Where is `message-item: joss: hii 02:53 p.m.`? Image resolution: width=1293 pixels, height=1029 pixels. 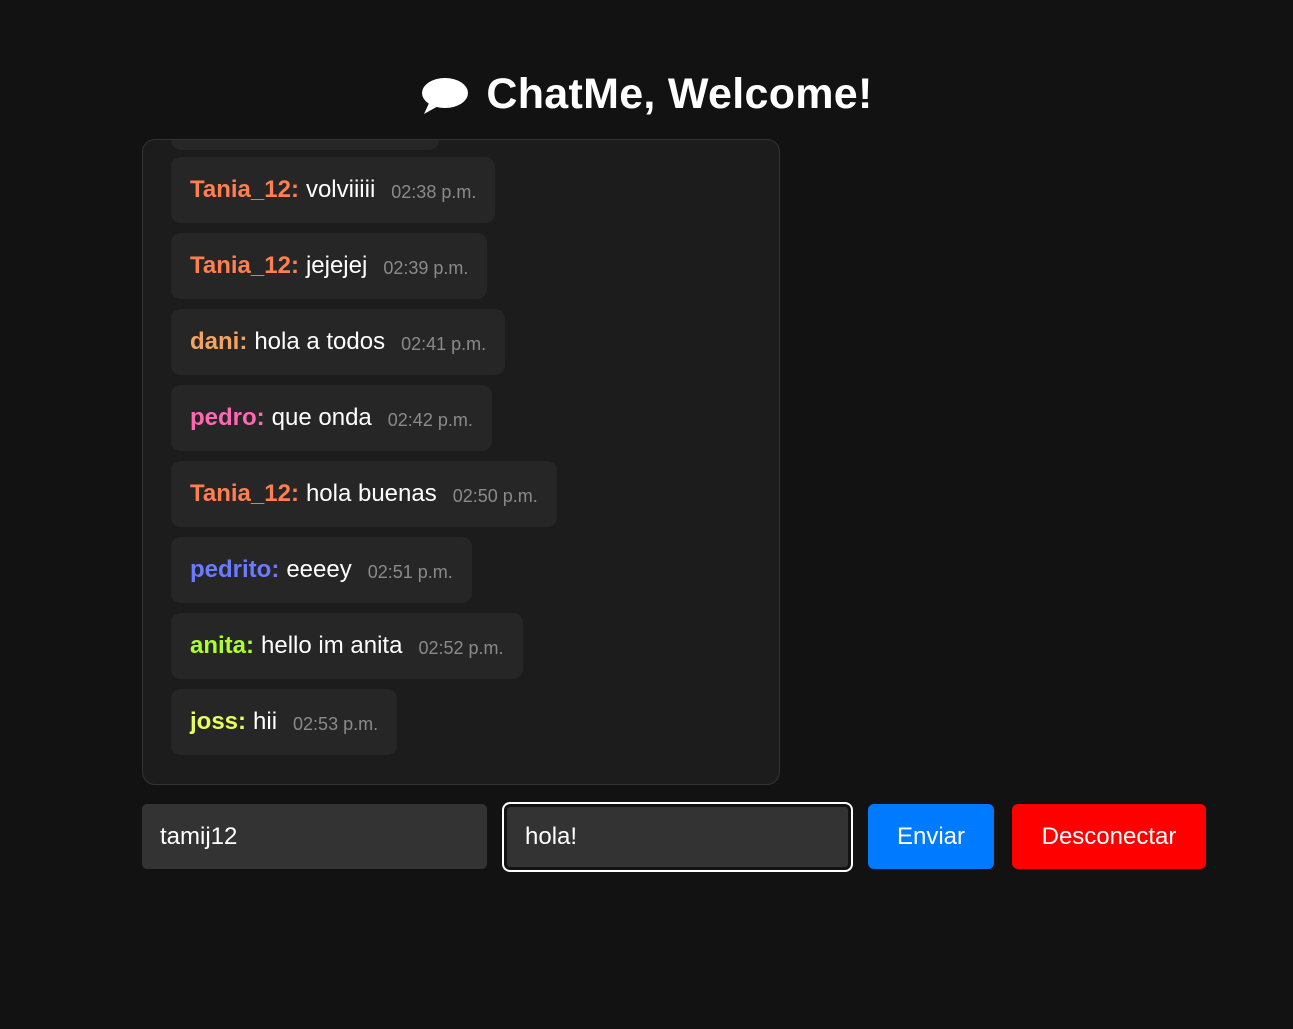
message-item: joss: hii 02:53 p.m. is located at coordinates (284, 722).